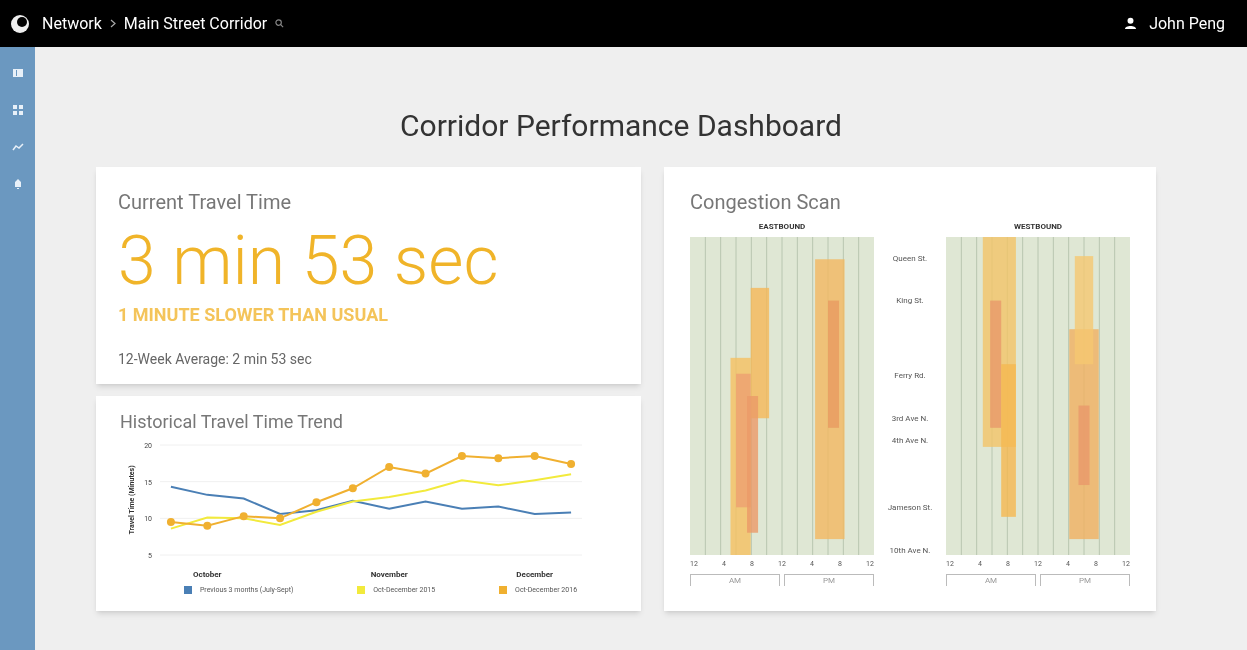 The width and height of the screenshot is (1247, 650). Describe the element at coordinates (910, 551) in the screenshot. I see `street-label: 10th Ave N.` at that location.